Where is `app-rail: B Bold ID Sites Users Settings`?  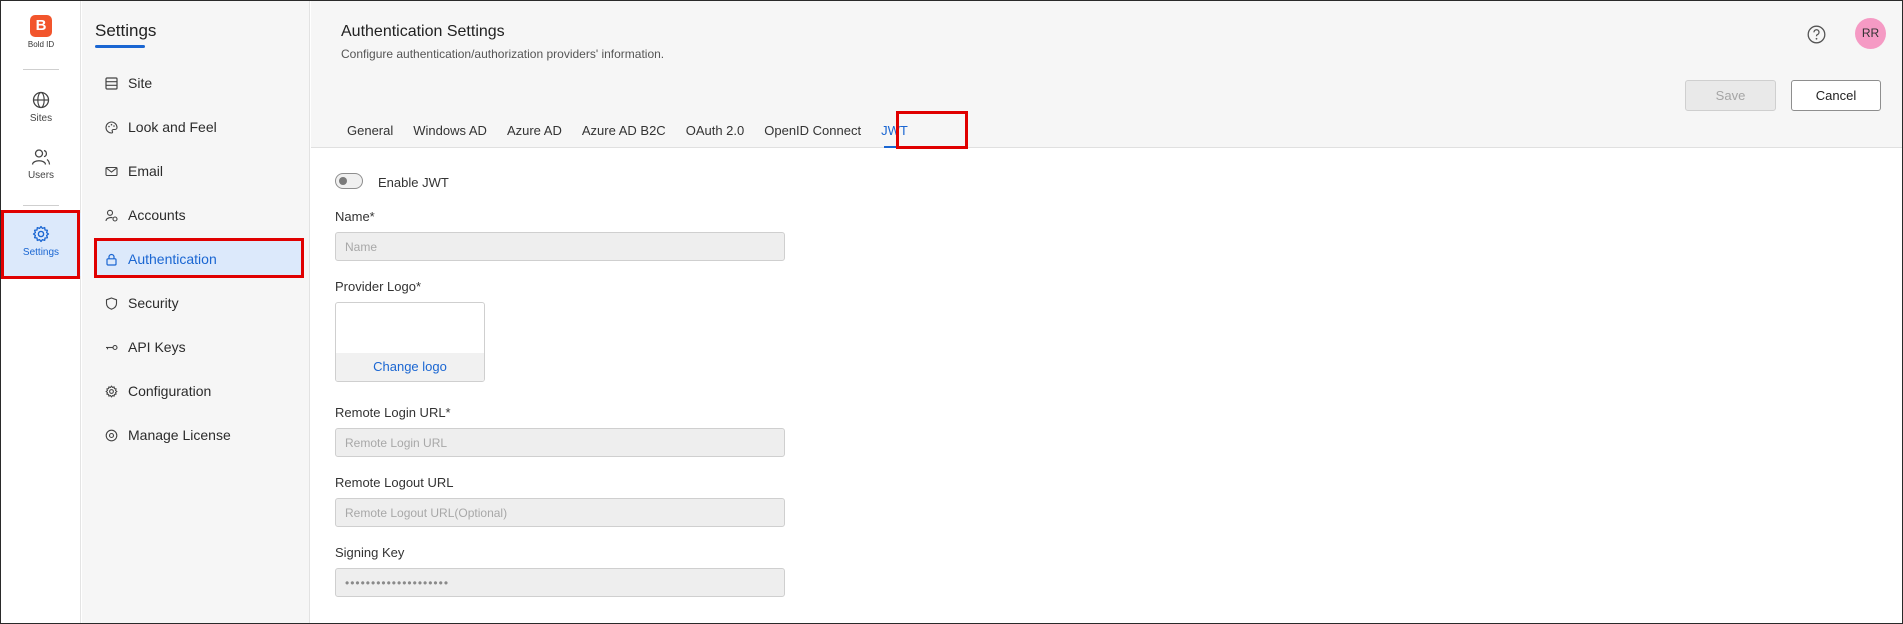
app-rail: B Bold ID Sites Users Settings is located at coordinates (41, 312).